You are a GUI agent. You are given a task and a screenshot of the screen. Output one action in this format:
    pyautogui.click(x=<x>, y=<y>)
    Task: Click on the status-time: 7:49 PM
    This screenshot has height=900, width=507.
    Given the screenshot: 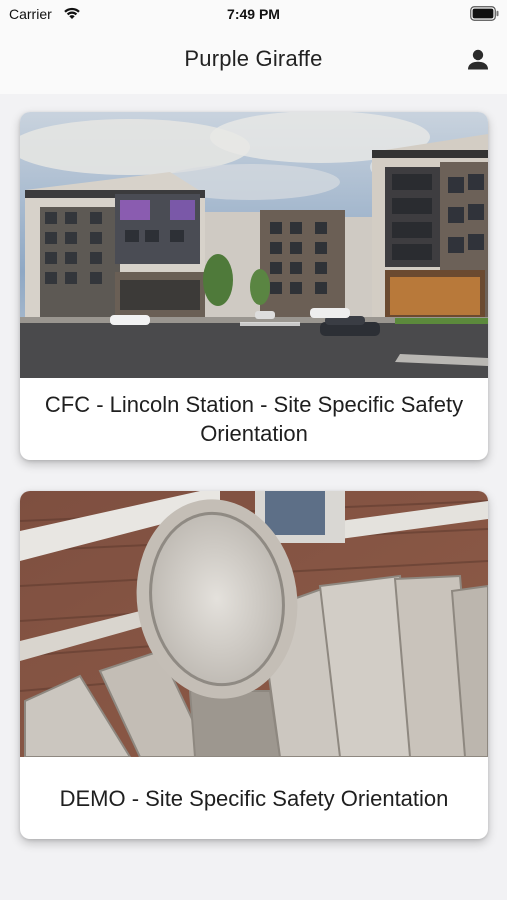 What is the action you would take?
    pyautogui.click(x=253, y=14)
    